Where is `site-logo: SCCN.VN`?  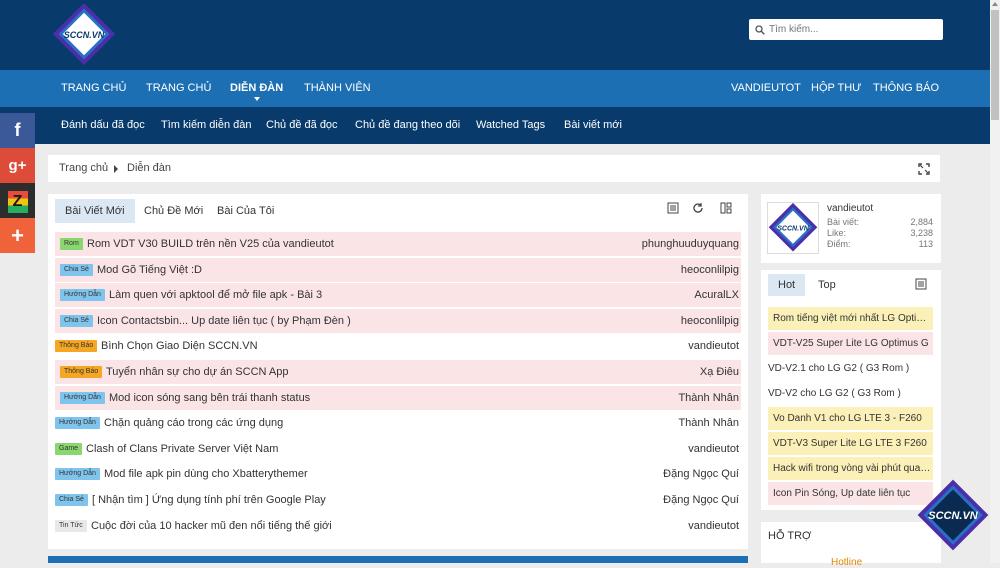 site-logo: SCCN.VN is located at coordinates (84, 34).